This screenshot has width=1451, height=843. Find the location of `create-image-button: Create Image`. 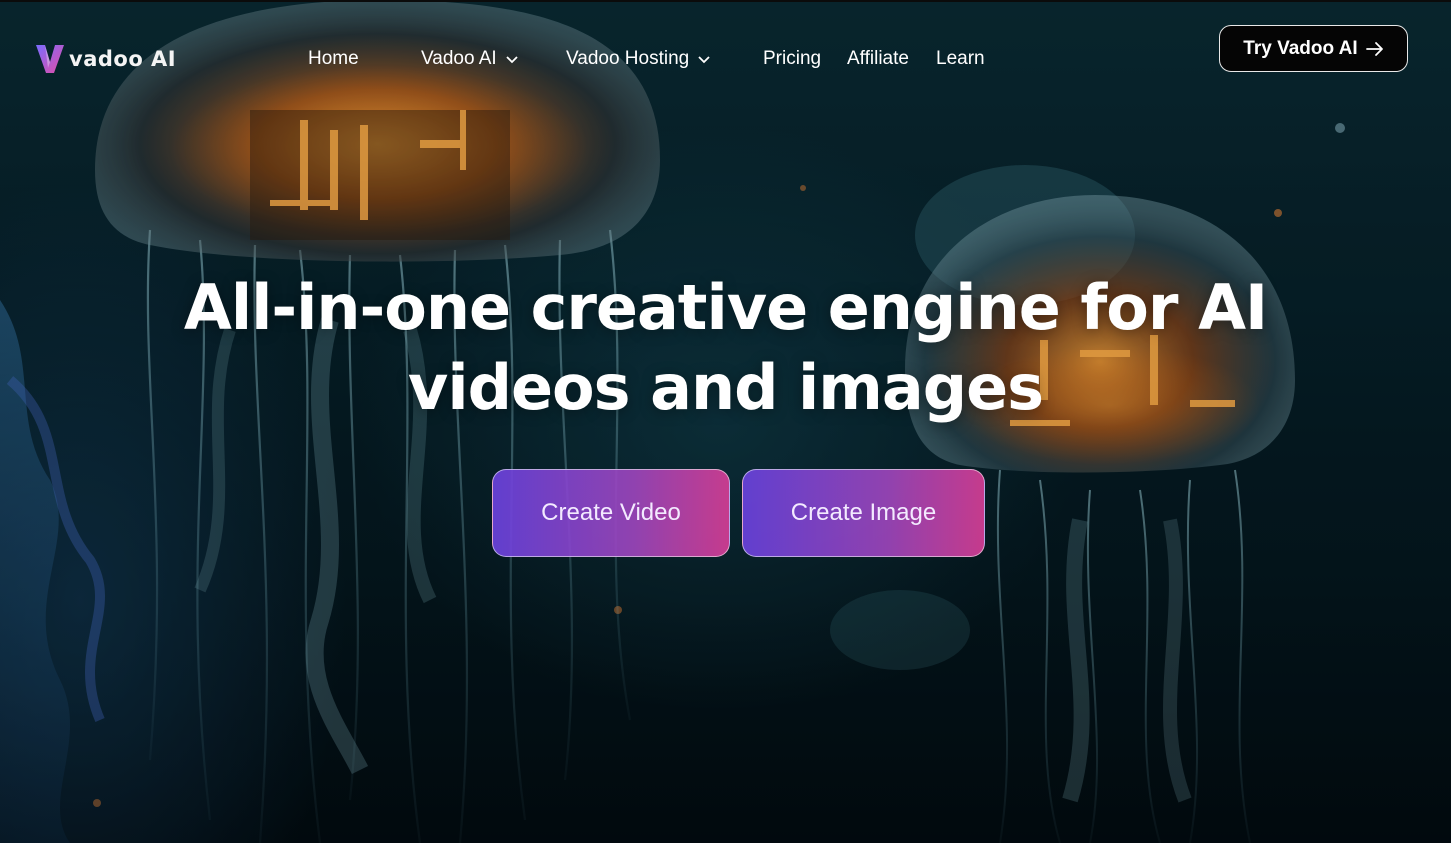

create-image-button: Create Image is located at coordinates (863, 513).